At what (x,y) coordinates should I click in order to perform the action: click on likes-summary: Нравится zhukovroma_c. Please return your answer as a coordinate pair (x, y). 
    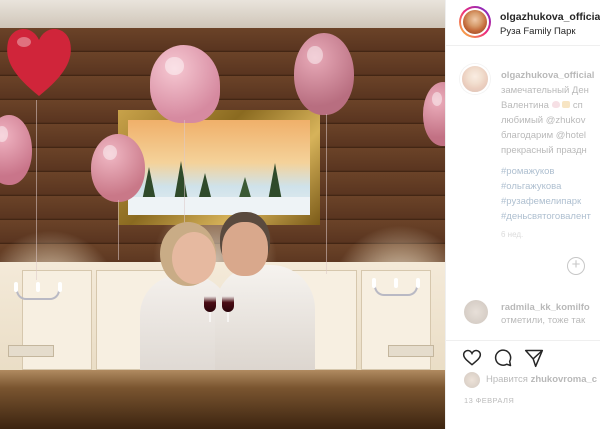
    Looking at the image, I should click on (523, 381).